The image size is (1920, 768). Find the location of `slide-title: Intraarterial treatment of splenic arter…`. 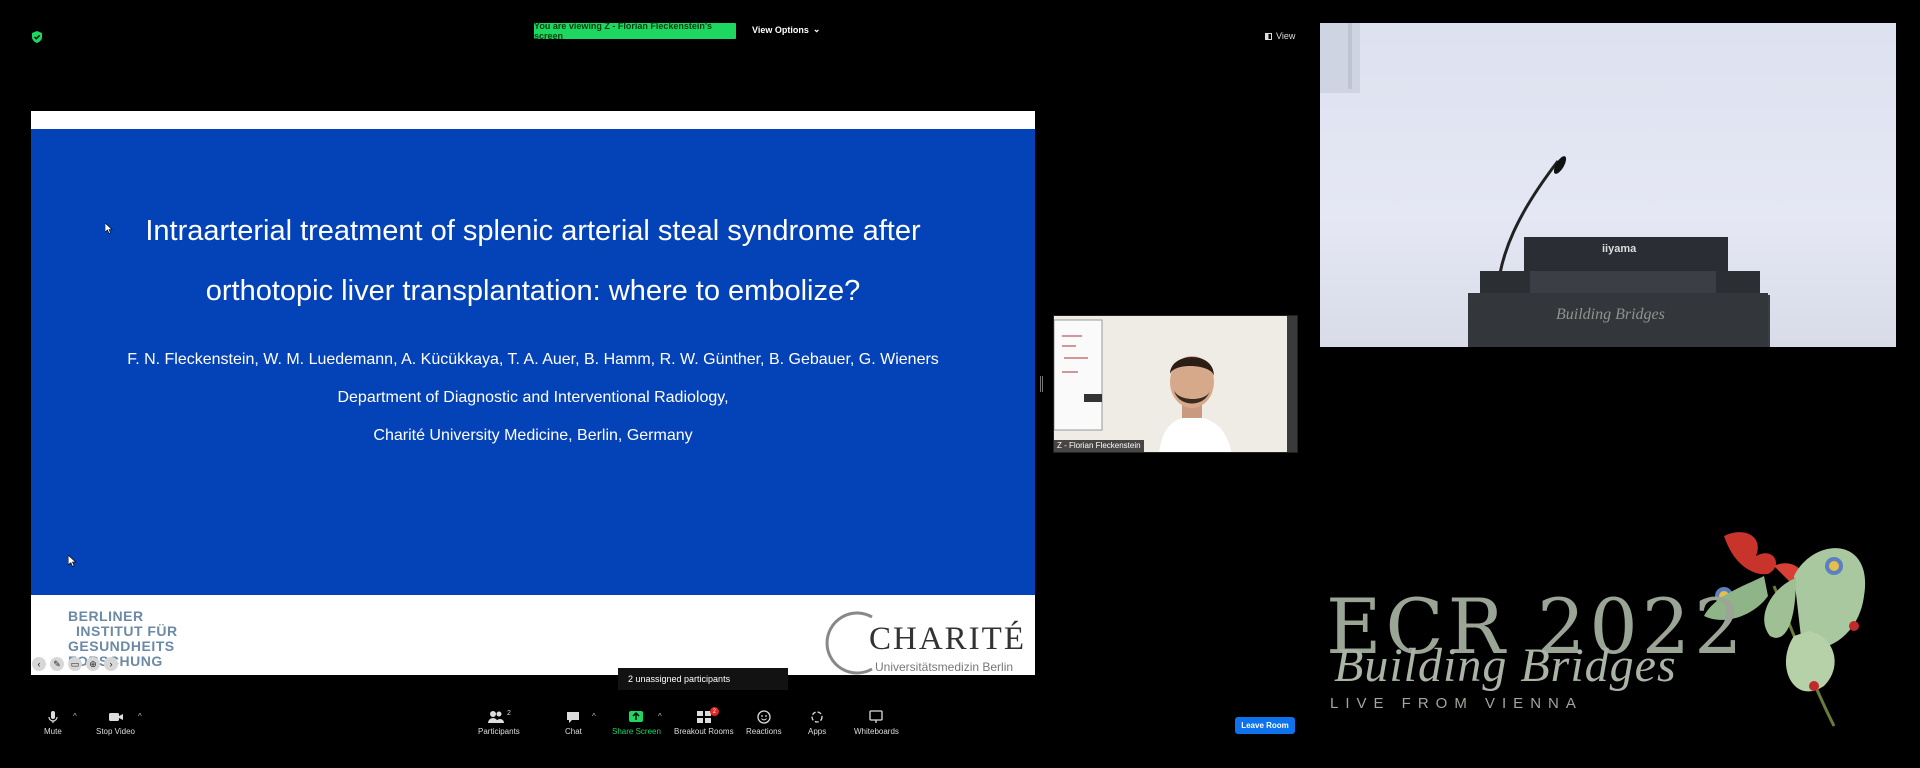

slide-title: Intraarterial treatment of splenic arter… is located at coordinates (533, 261).